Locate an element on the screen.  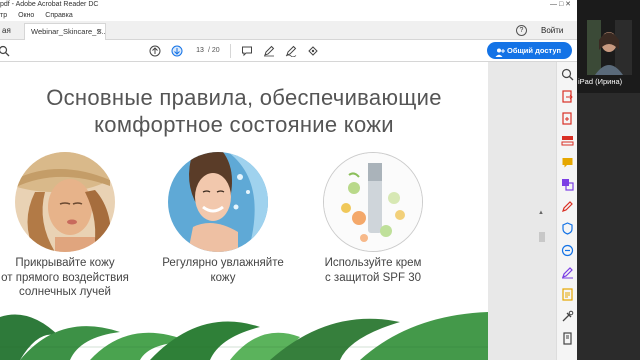
caption-line: от прямого воздействия is located at coordinates (65, 277).